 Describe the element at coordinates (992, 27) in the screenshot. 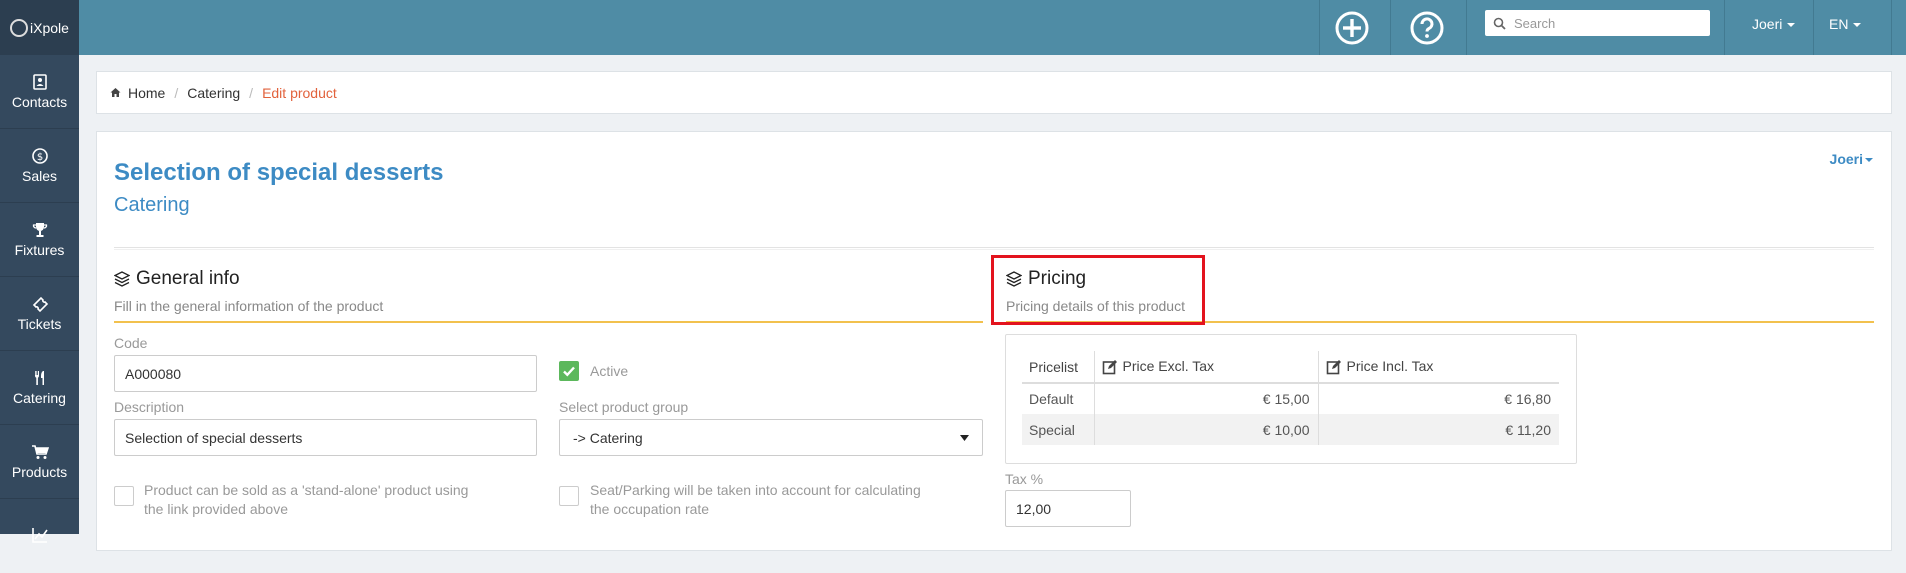

I see `top-bar: Joeri EN` at that location.